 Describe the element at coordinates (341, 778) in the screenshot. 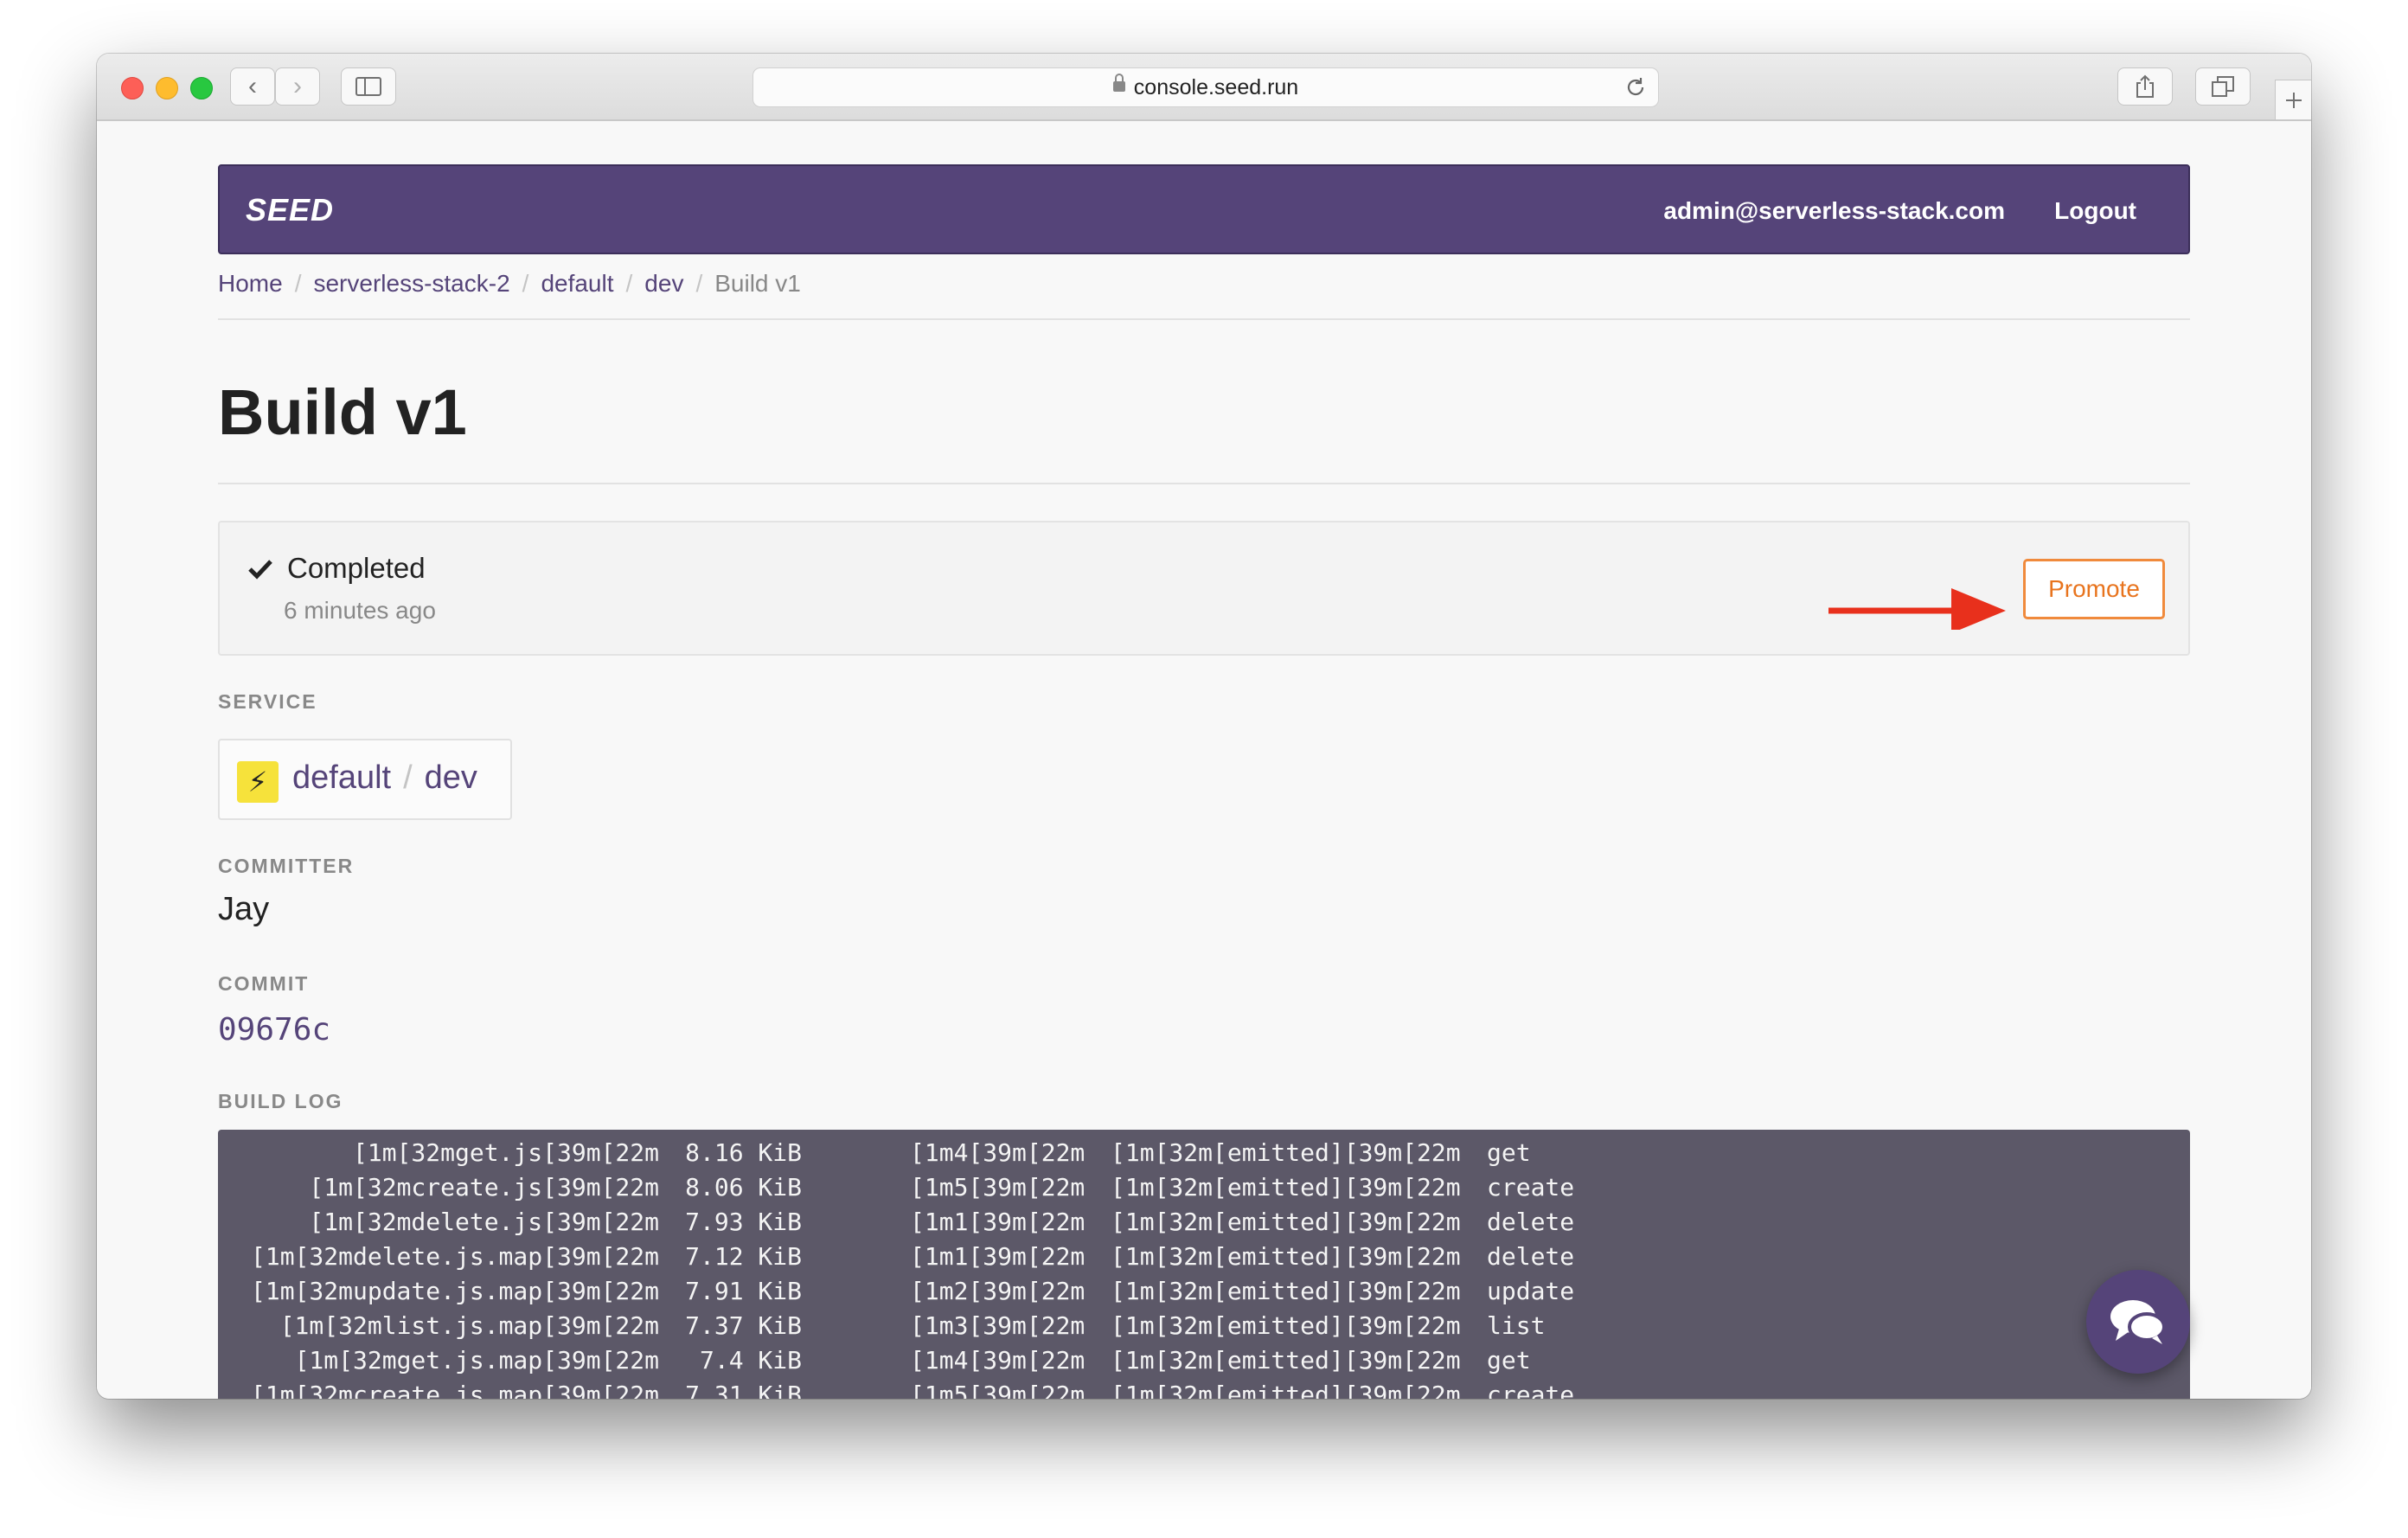

I see `service-name: default` at that location.